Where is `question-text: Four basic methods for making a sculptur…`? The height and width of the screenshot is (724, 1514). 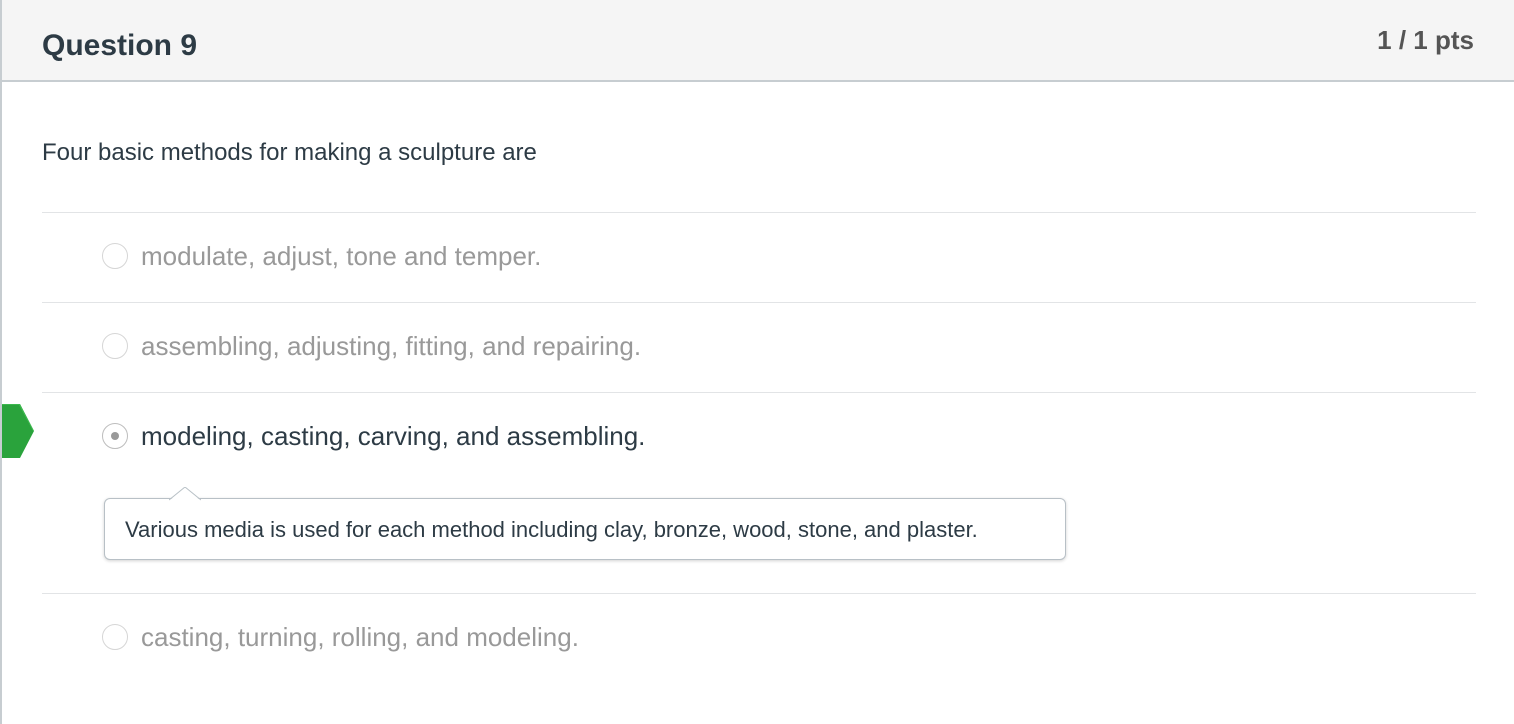
question-text: Four basic methods for making a sculptur… is located at coordinates (289, 152).